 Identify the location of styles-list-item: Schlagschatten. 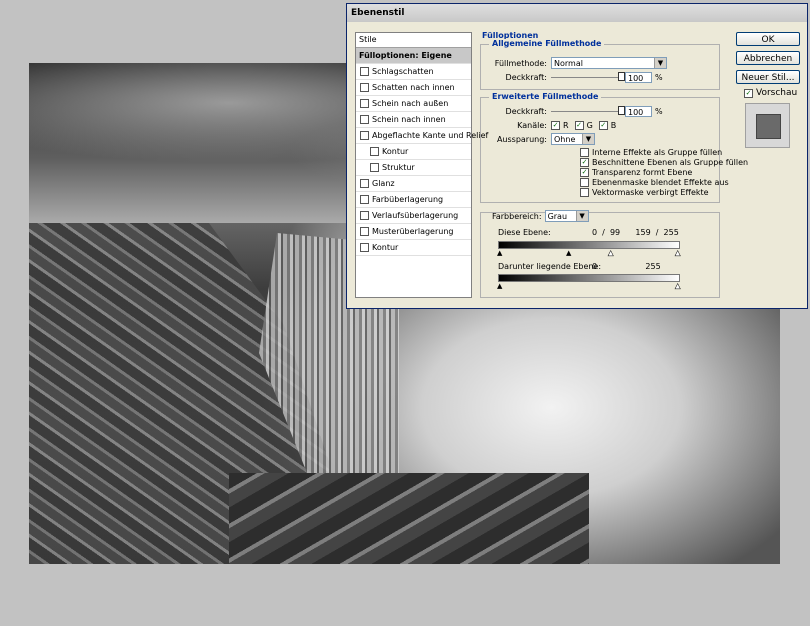
(413, 72).